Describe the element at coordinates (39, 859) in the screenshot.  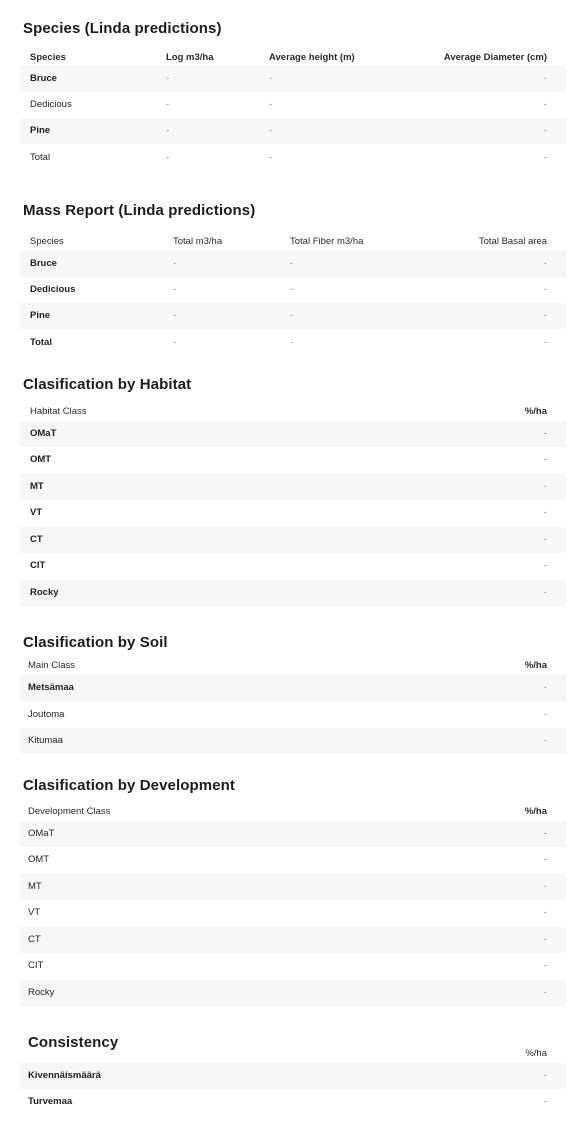
I see `row-label: OMT` at that location.